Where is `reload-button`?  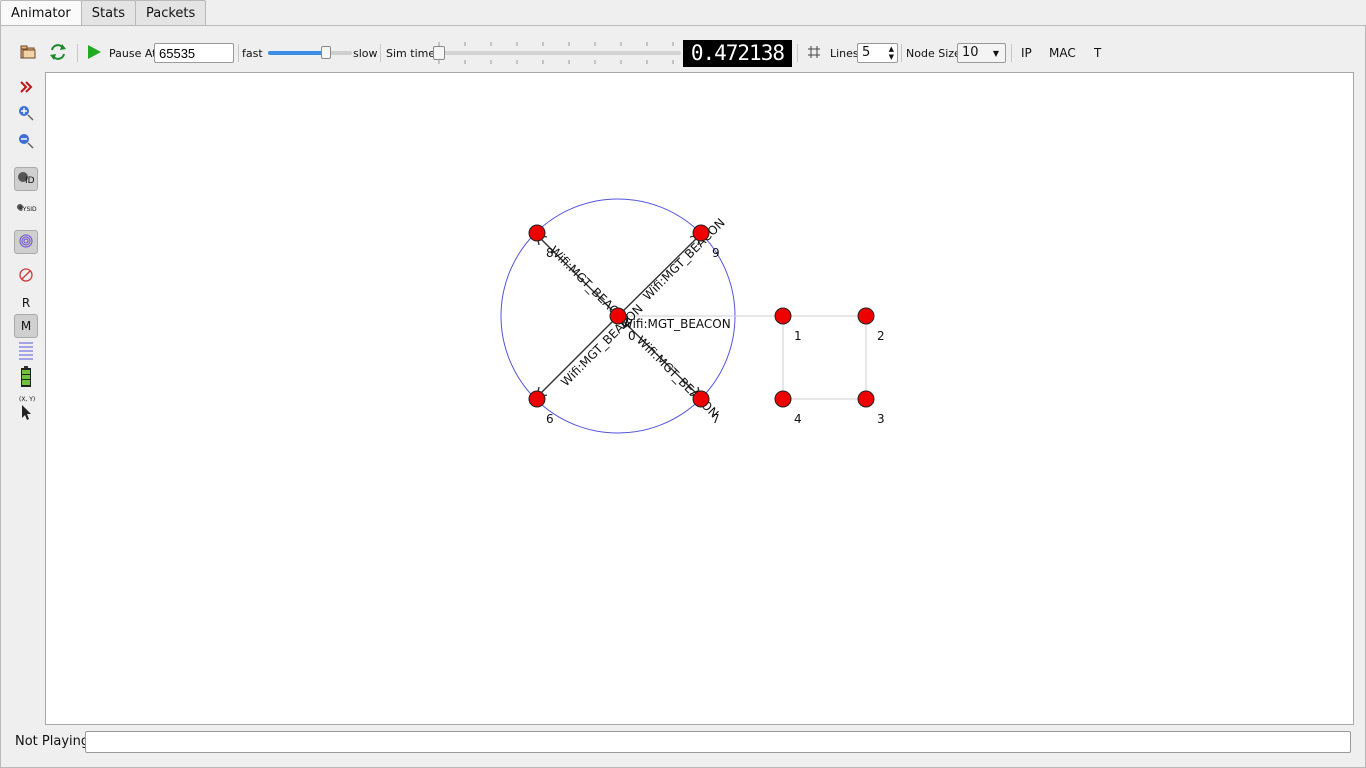
reload-button is located at coordinates (58, 53).